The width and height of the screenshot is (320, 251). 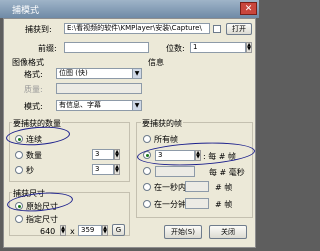 I want to click on capture-frames-title: 要捕获的帧, so click(x=162, y=123).